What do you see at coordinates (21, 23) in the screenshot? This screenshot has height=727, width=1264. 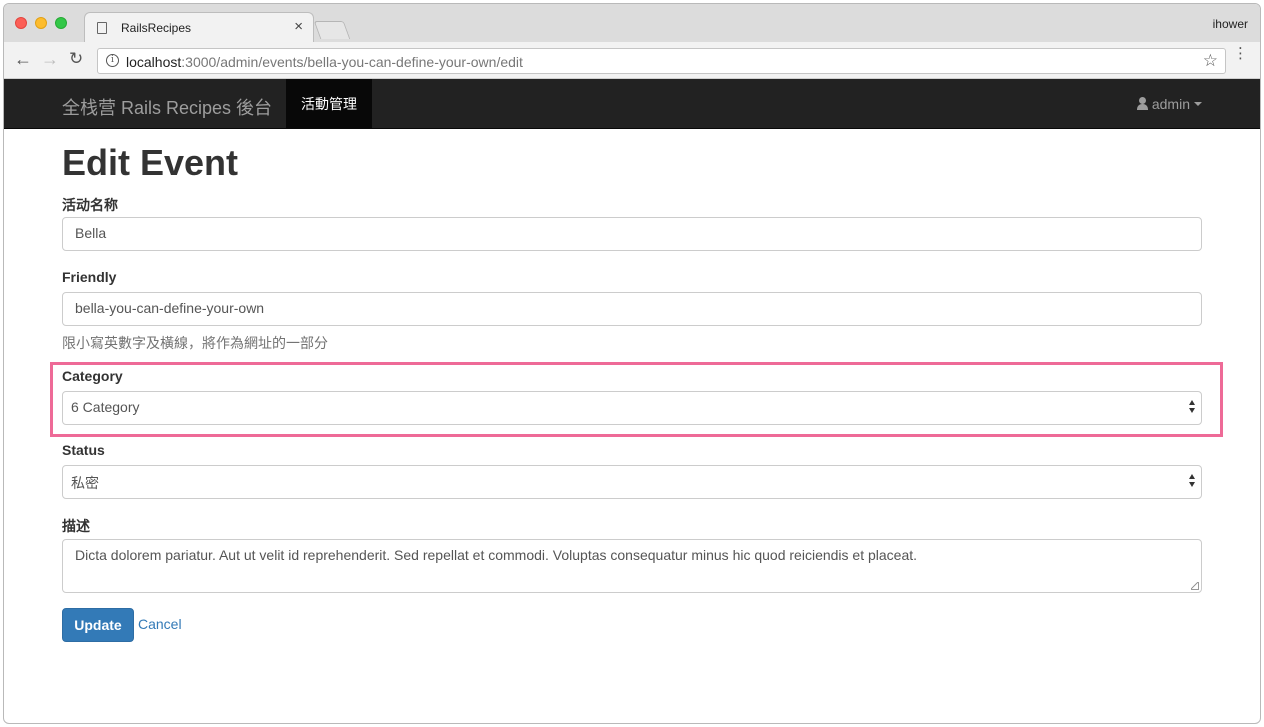 I see `window-close-button` at bounding box center [21, 23].